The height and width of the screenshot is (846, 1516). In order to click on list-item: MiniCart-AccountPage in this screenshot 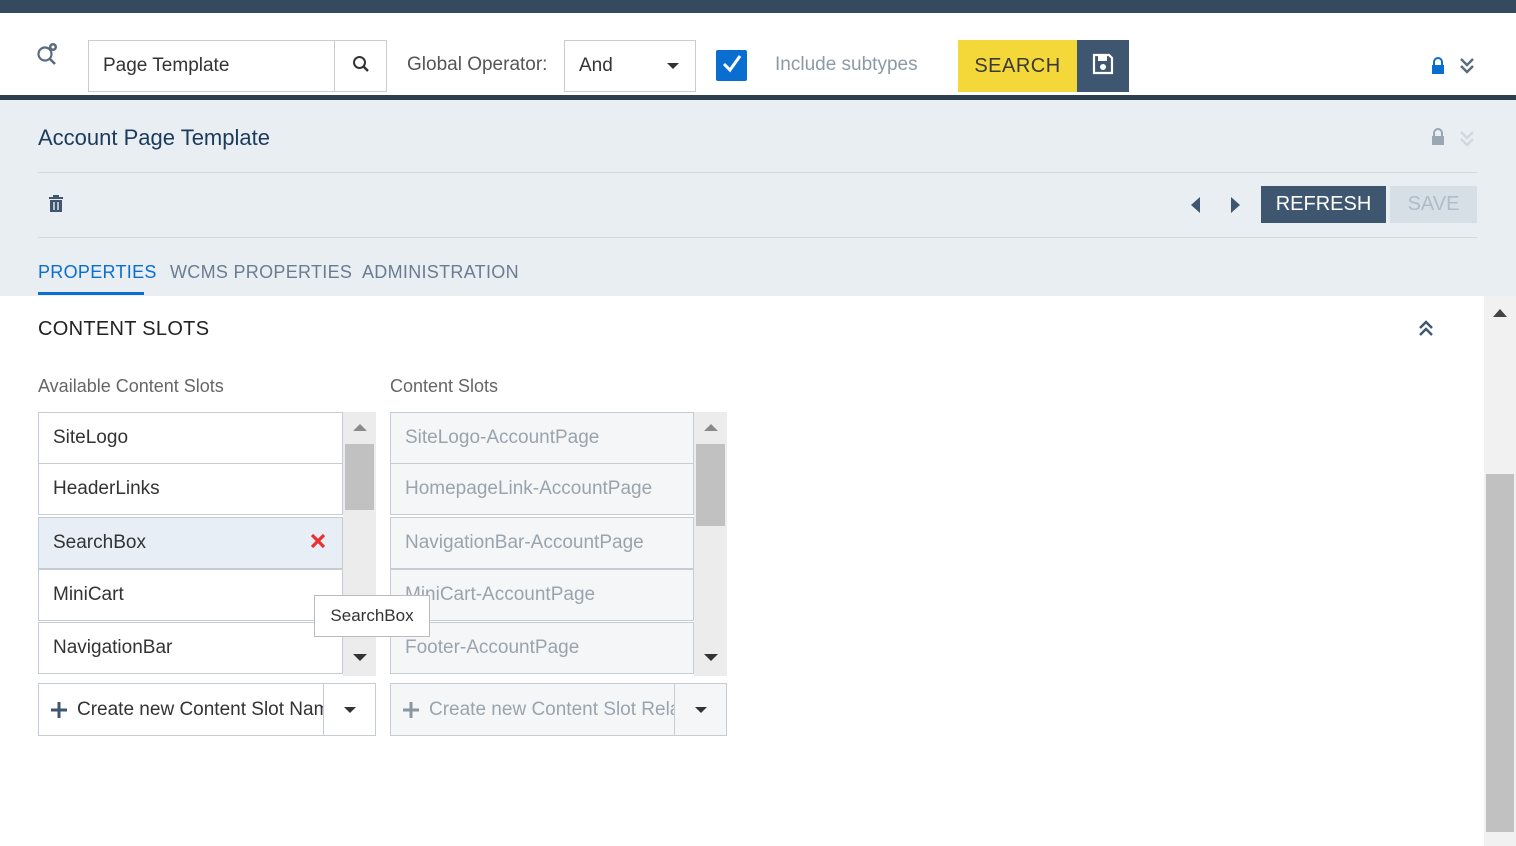, I will do `click(542, 595)`.